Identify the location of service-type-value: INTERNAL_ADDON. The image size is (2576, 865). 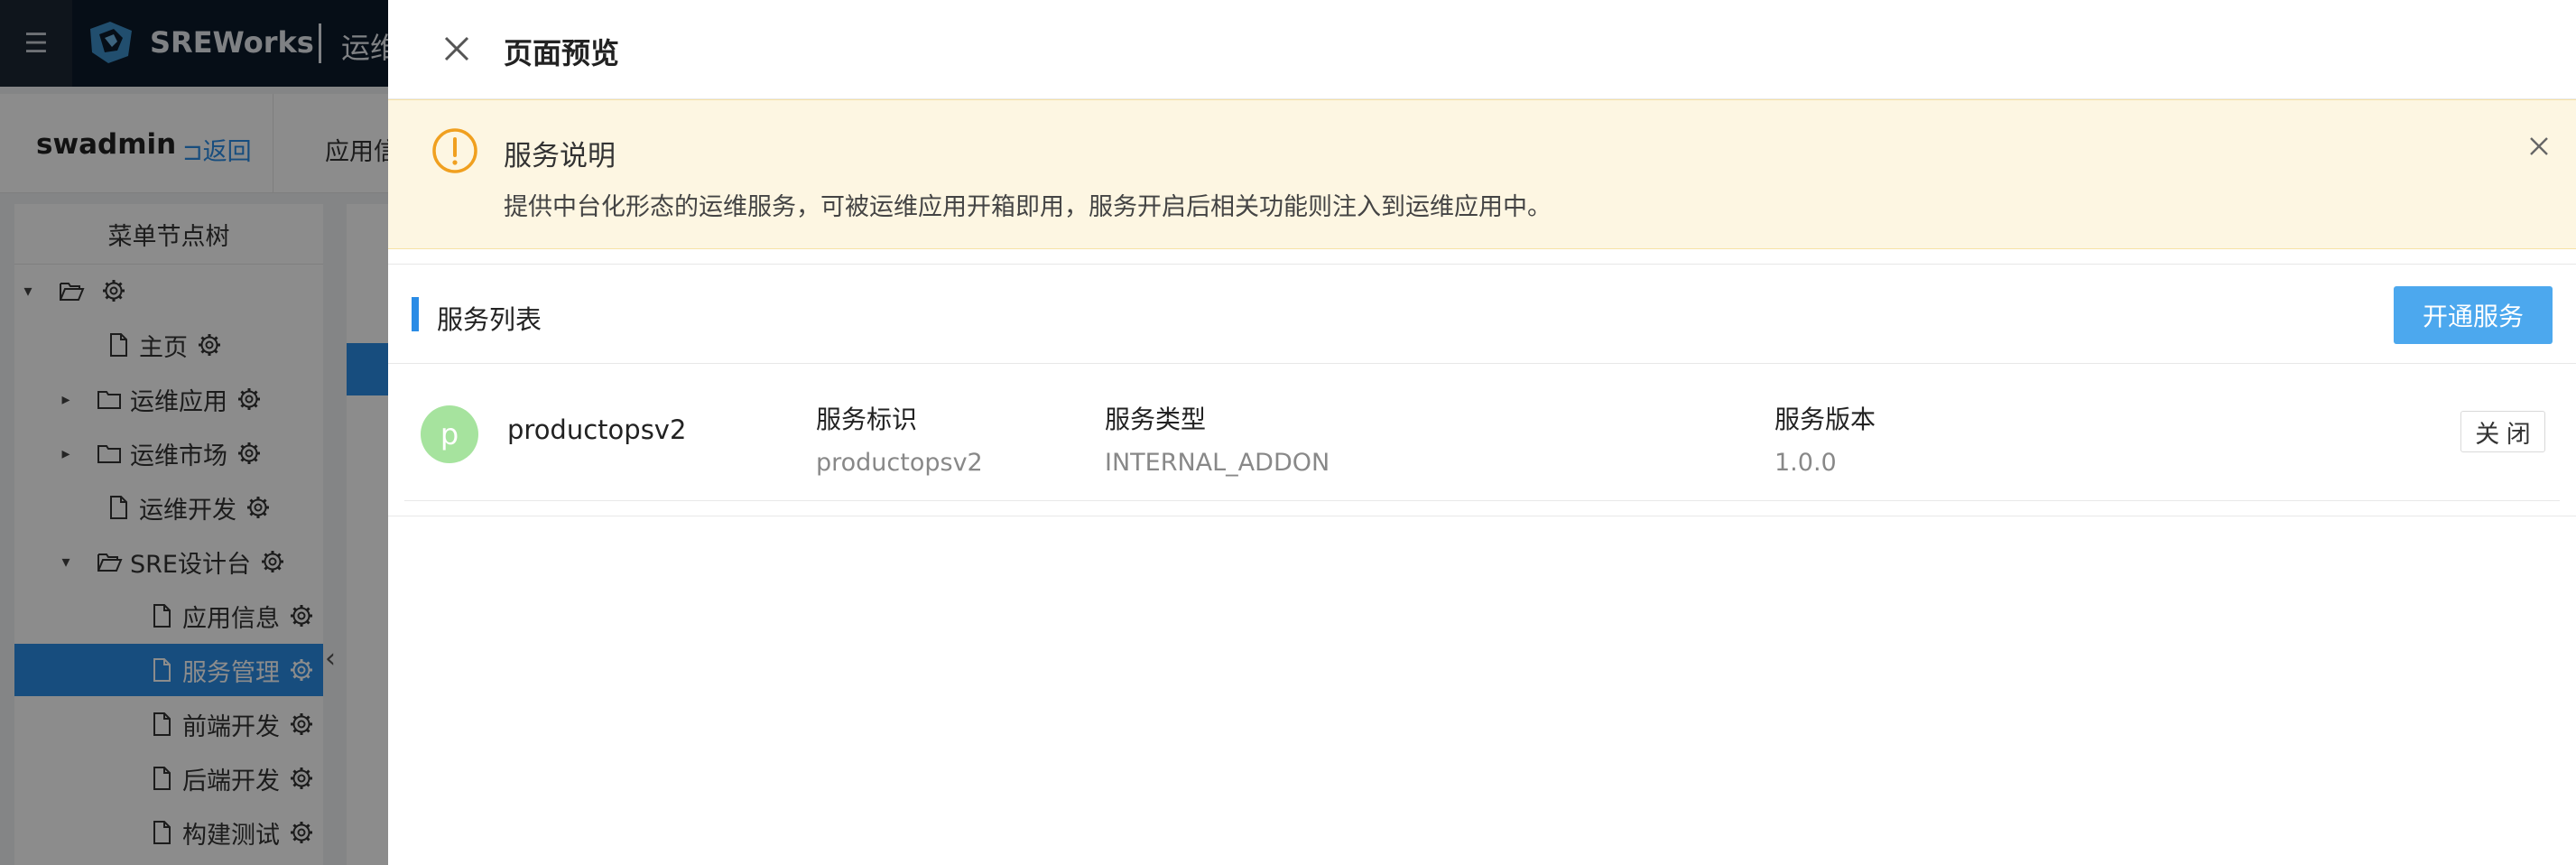
(1217, 463).